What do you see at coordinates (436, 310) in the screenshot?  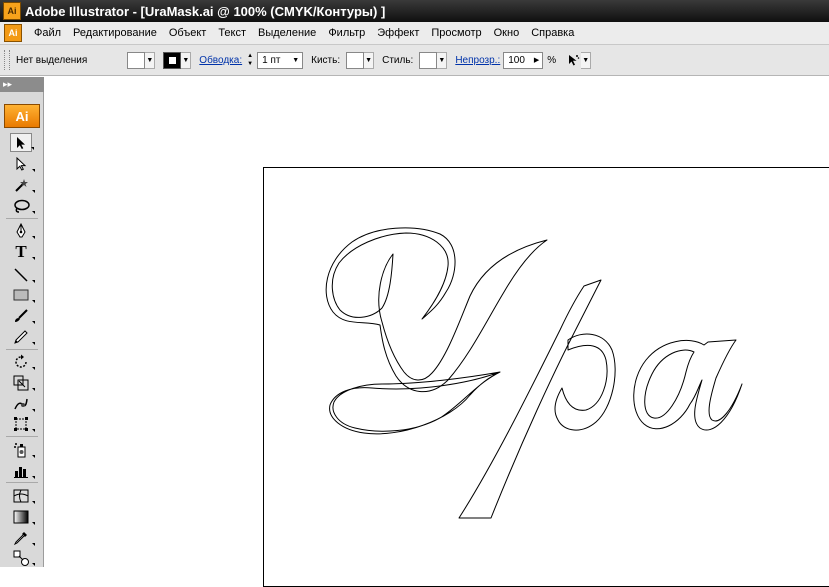 I see `letter-u-outline` at bounding box center [436, 310].